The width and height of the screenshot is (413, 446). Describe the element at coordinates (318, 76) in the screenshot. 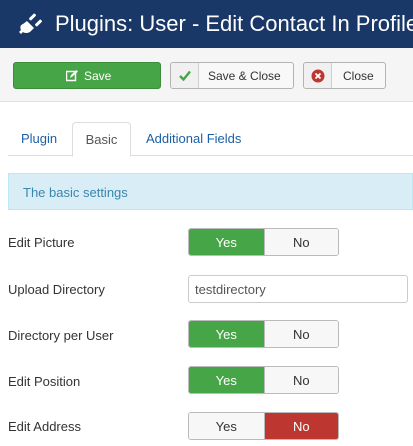

I see `cancel-circle-icon` at that location.